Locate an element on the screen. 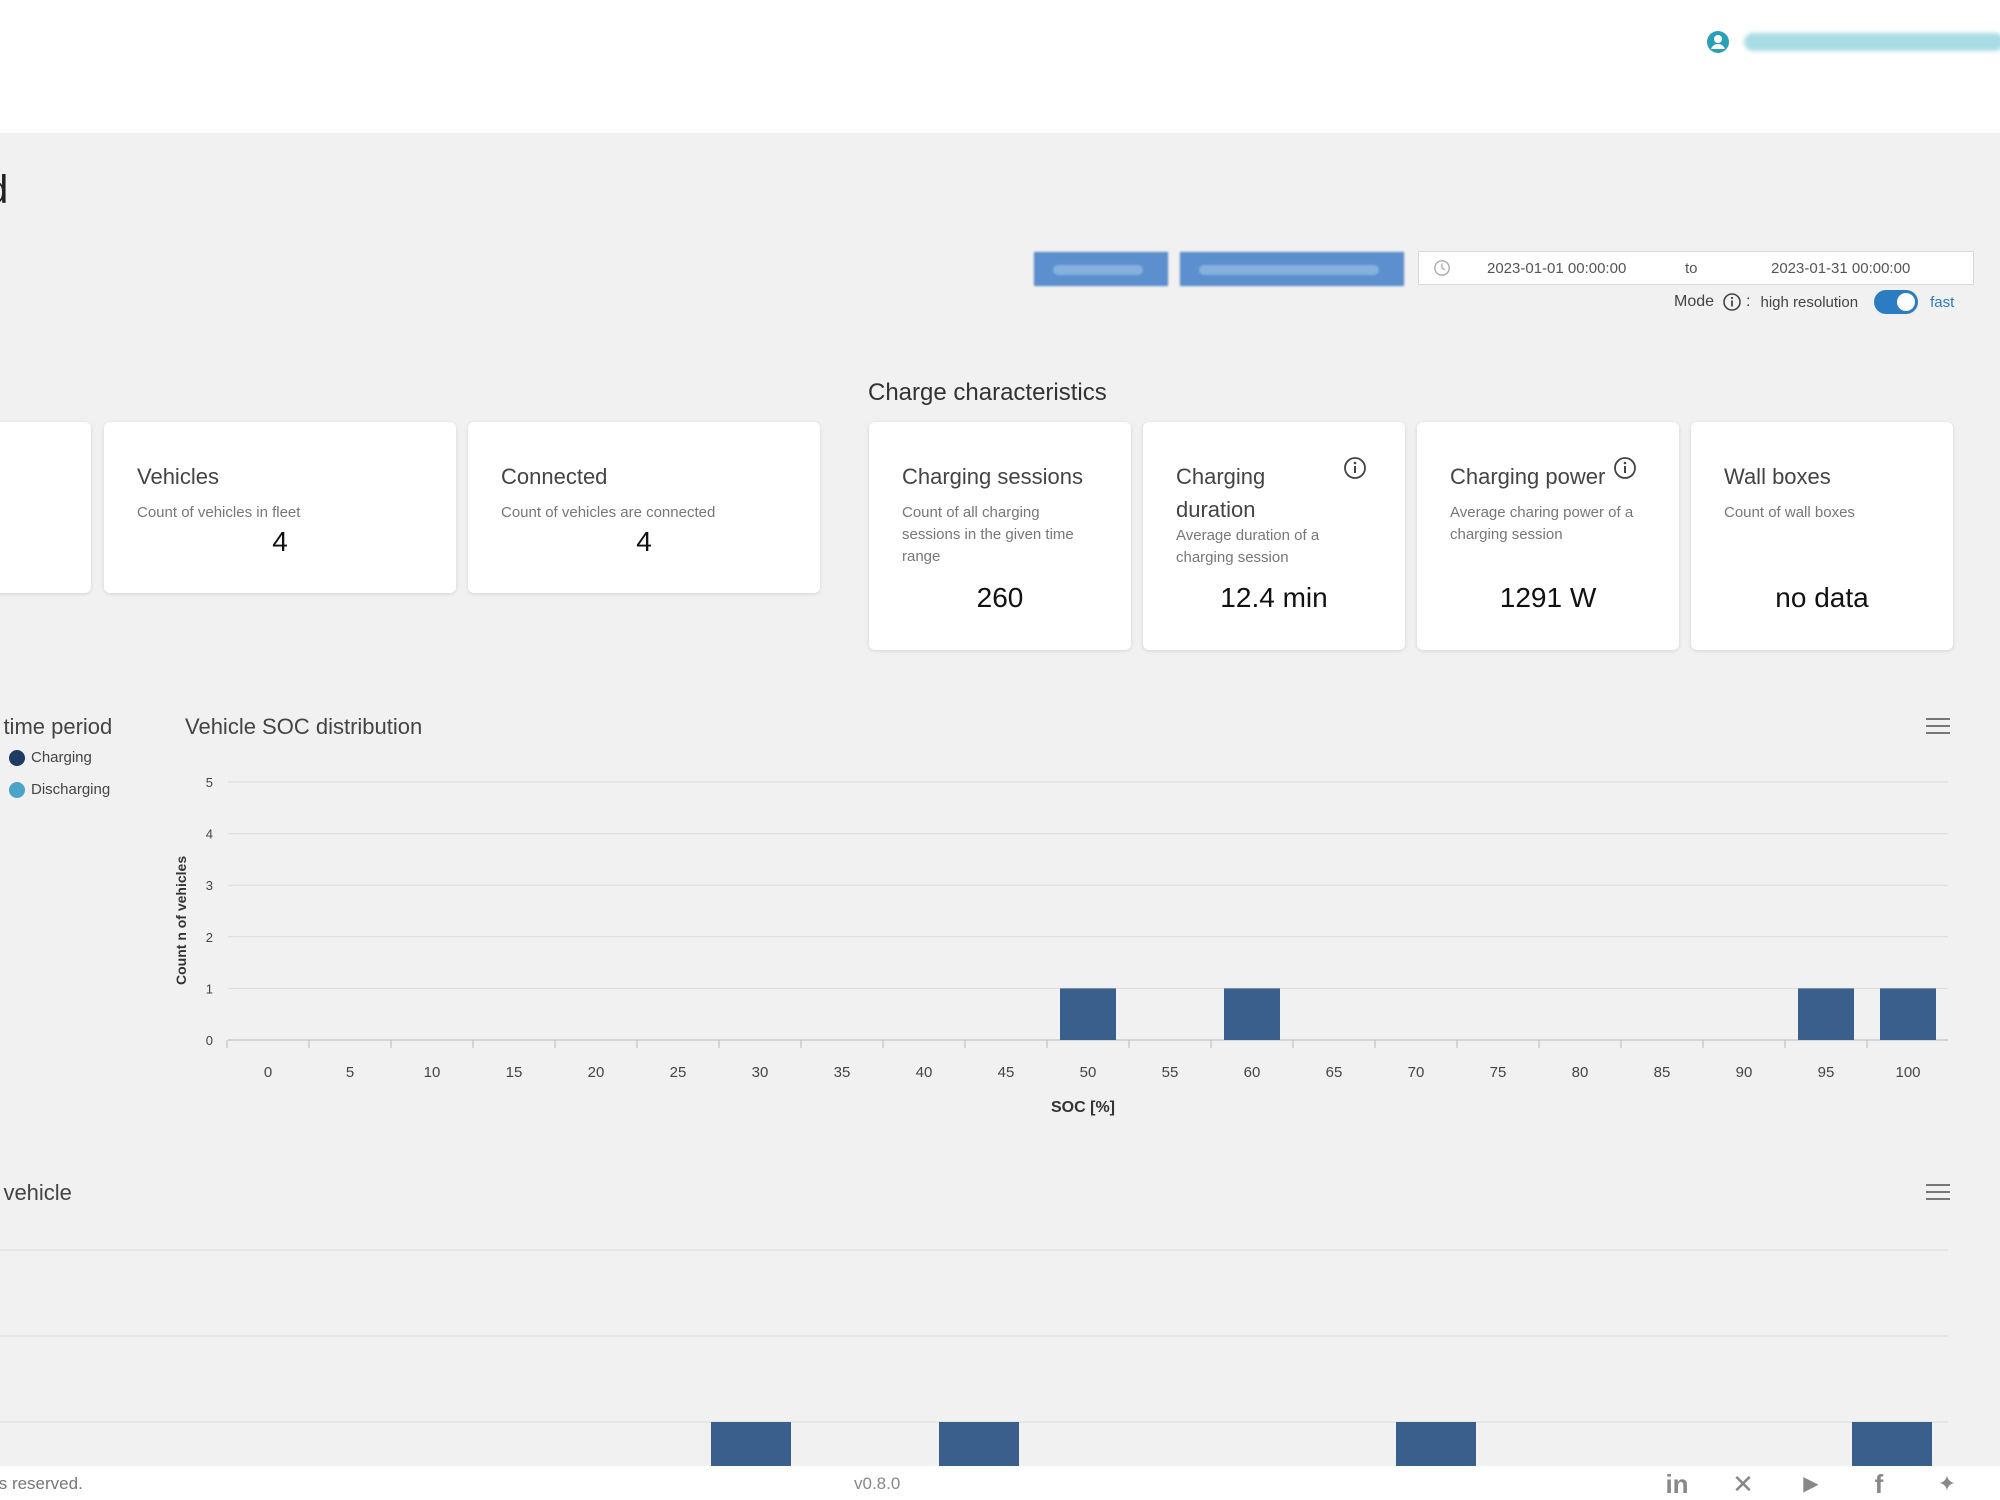 The image size is (2000, 1500). x-tick-label: 65 is located at coordinates (1334, 1072).